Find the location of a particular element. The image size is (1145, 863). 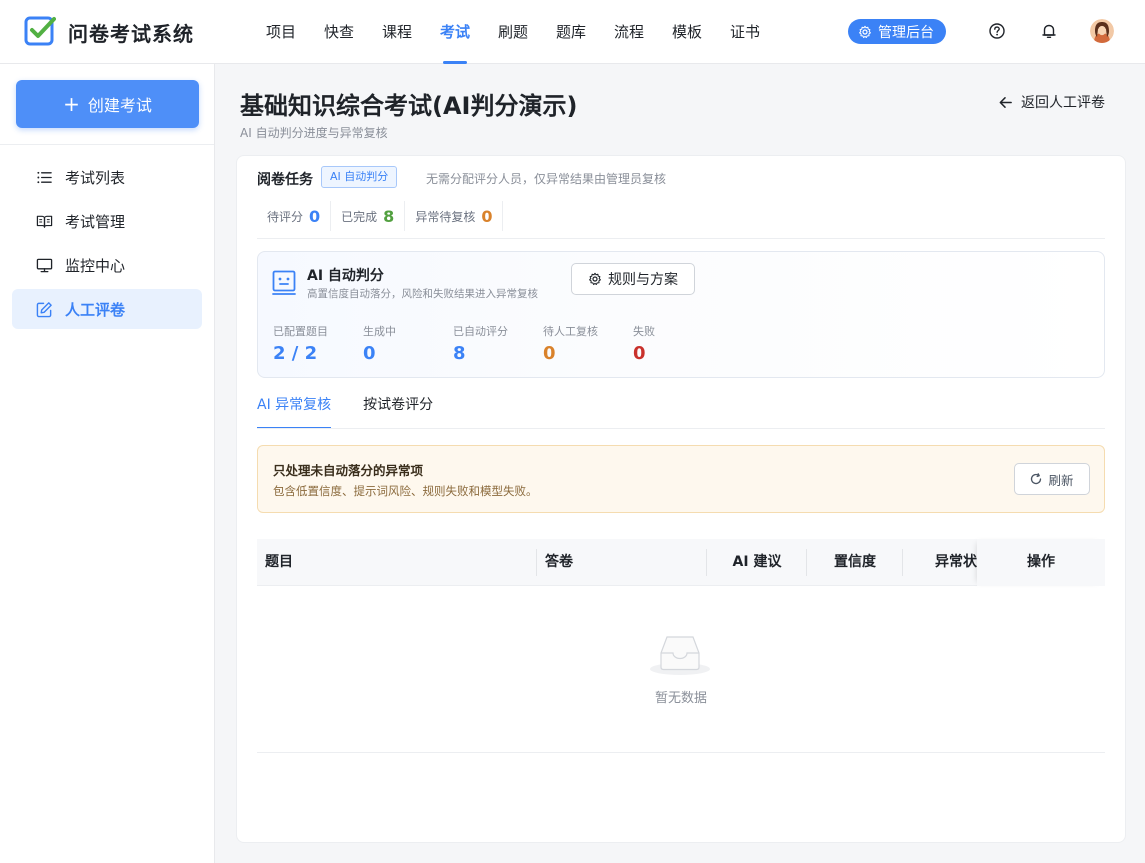

nav-item-question-bank: 题库 is located at coordinates (571, 32).